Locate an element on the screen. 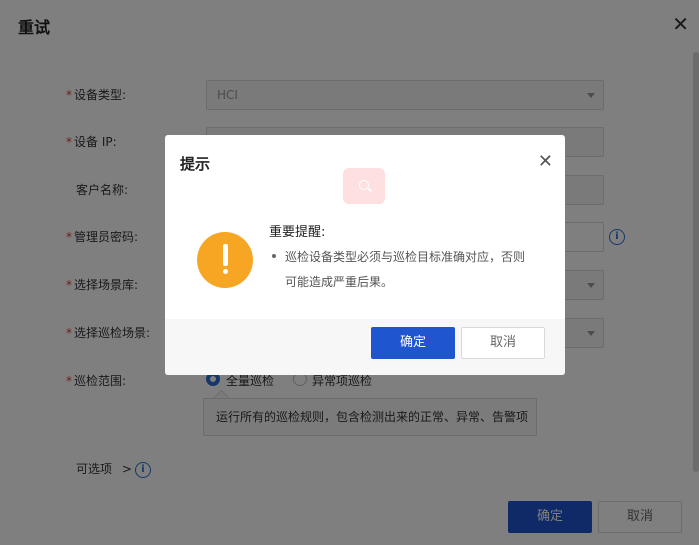 This screenshot has width=699, height=545. search-icon is located at coordinates (364, 186).